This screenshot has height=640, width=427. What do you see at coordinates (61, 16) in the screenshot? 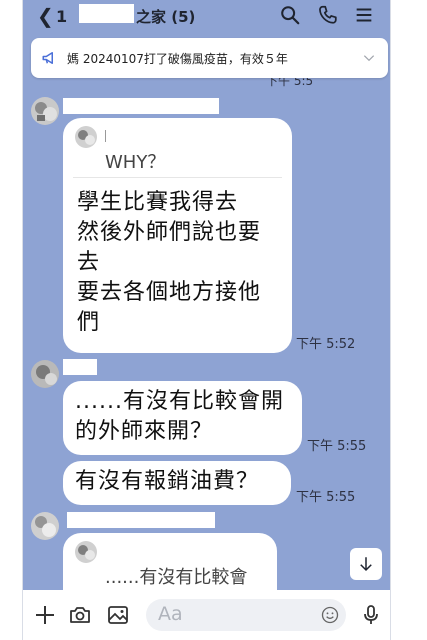
I see `unread-count: 1` at bounding box center [61, 16].